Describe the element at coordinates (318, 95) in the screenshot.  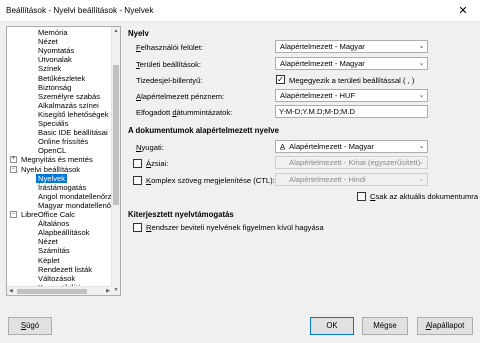
I see `currency-value: Alapértelmezett - HUF` at that location.